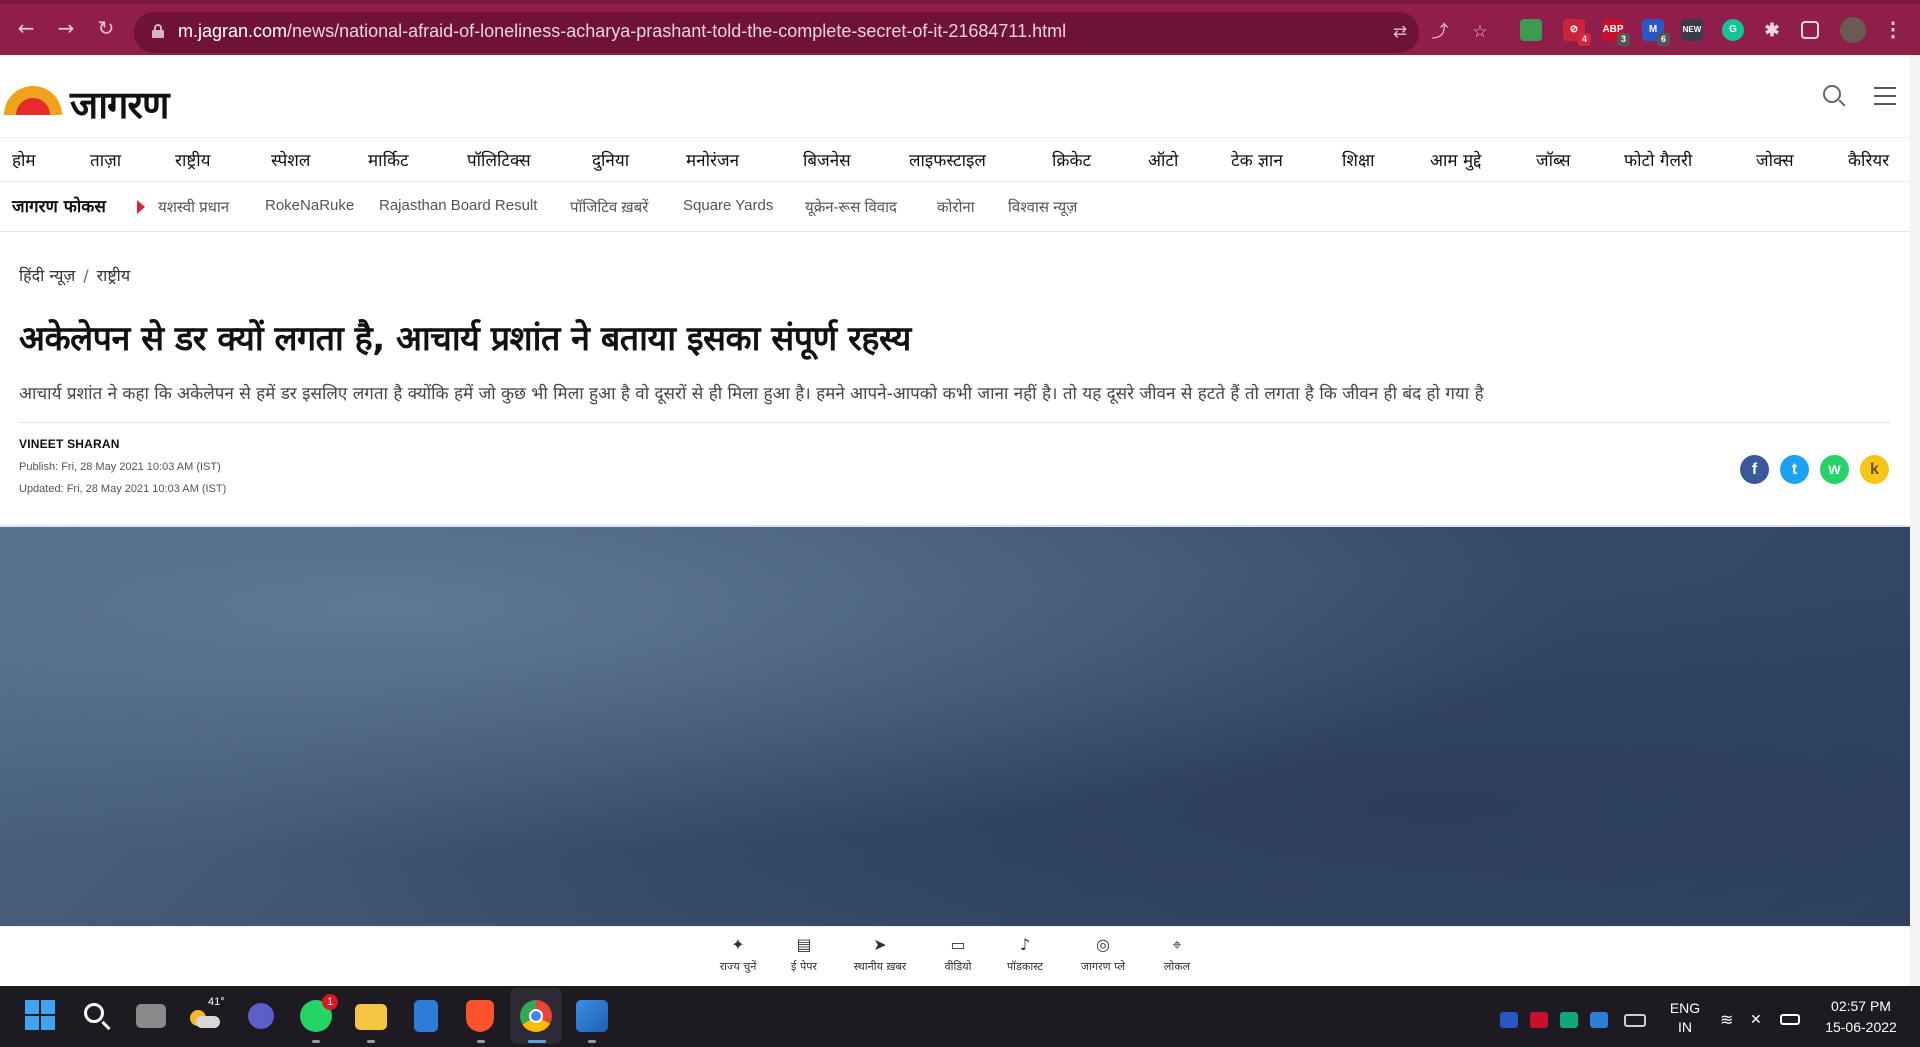 Image resolution: width=1920 pixels, height=1047 pixels. I want to click on share-icon: ⤴, so click(1440, 32).